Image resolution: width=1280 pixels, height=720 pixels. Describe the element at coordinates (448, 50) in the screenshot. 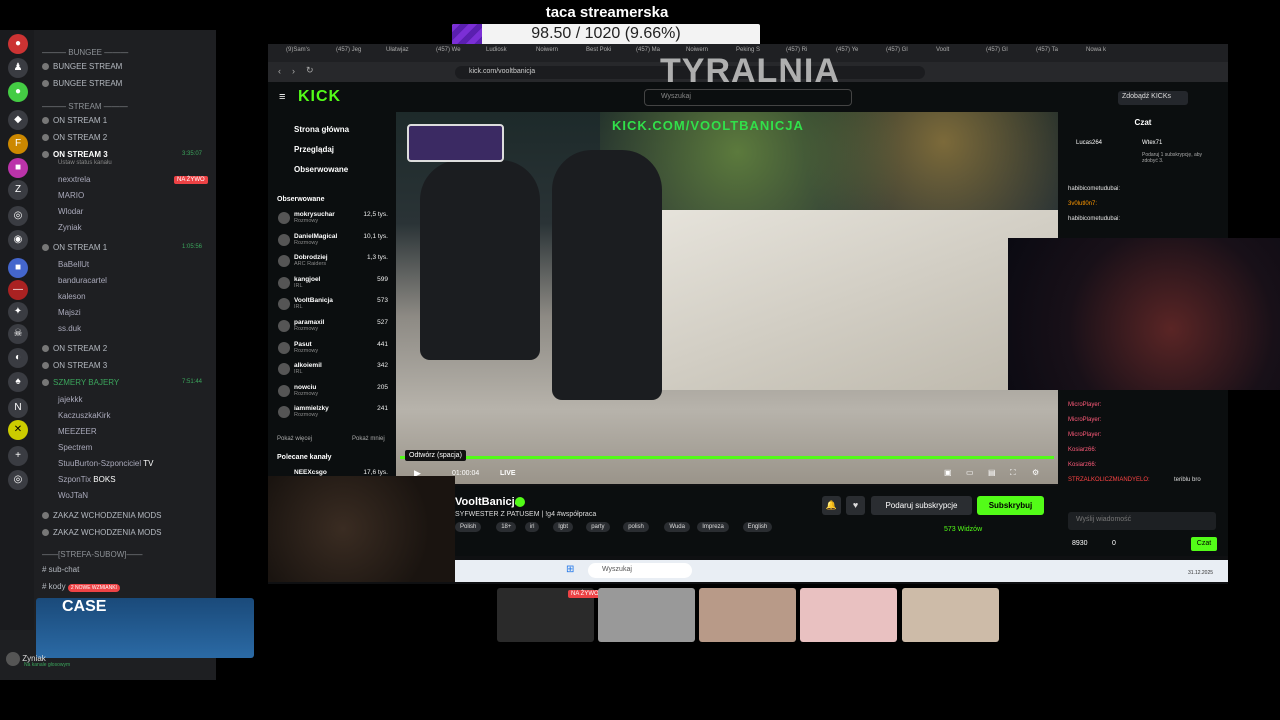

I see `browser-tab: (457) We` at that location.